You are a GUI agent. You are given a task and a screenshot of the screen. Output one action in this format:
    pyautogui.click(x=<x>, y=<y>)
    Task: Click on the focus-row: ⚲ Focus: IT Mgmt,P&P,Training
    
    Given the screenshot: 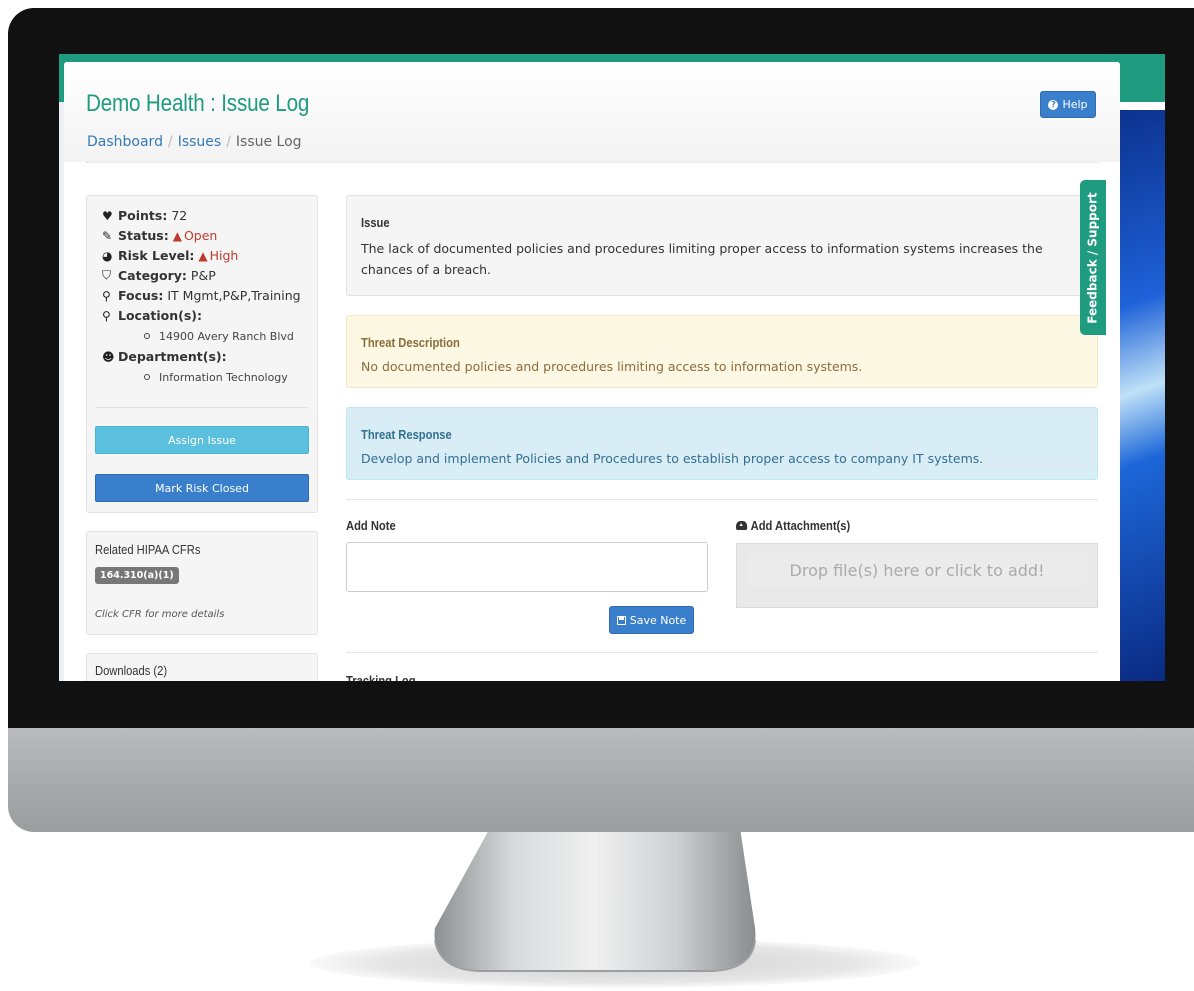 What is the action you would take?
    pyautogui.click(x=201, y=295)
    